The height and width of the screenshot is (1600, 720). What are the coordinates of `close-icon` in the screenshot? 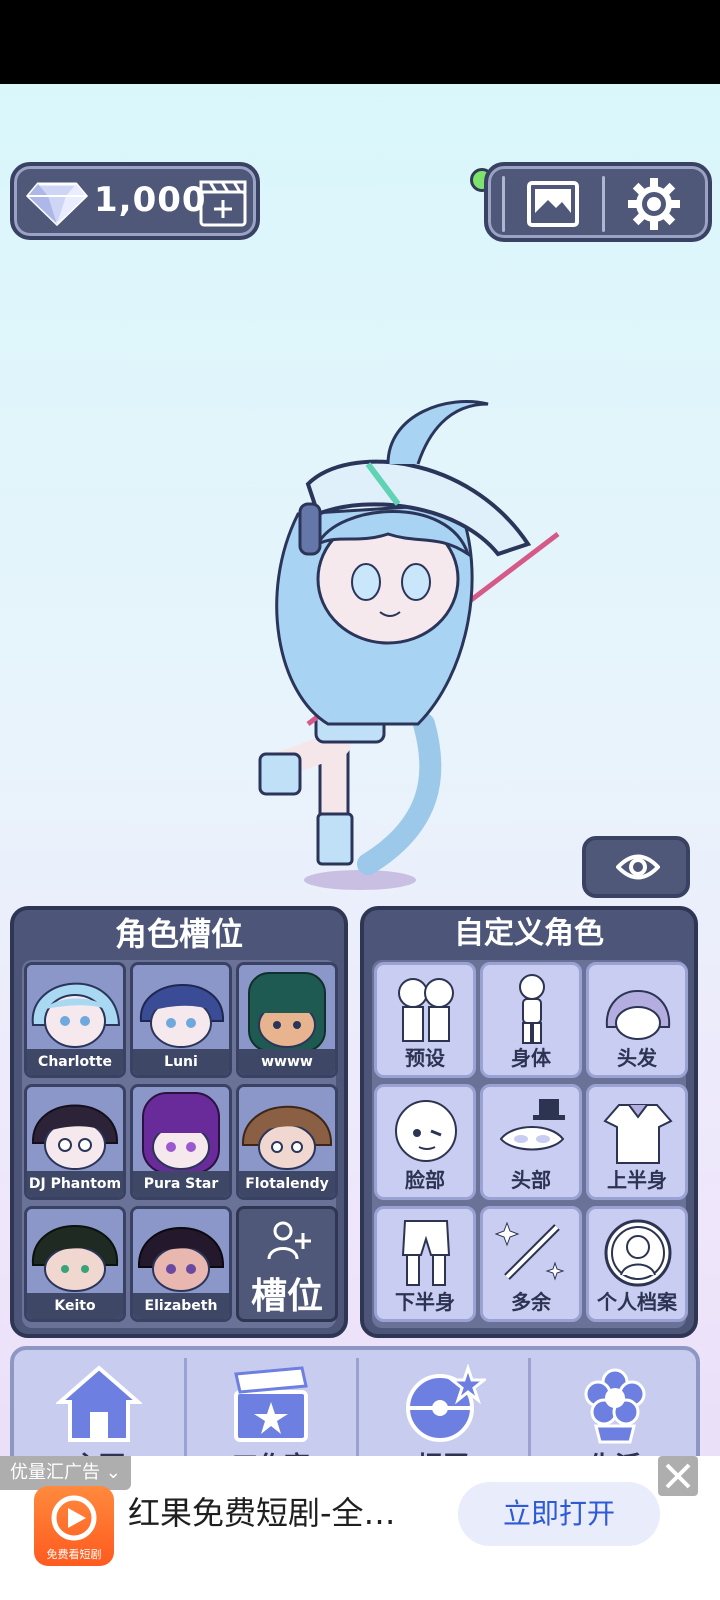 It's located at (678, 1476).